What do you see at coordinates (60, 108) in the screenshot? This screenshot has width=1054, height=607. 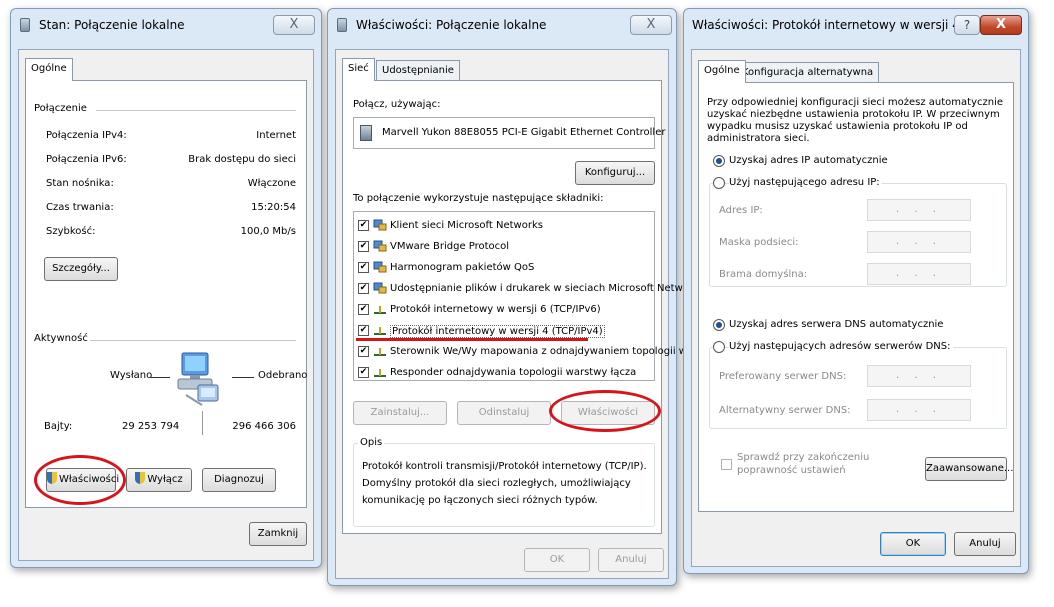 I see `connection-section-title: Połączenie` at bounding box center [60, 108].